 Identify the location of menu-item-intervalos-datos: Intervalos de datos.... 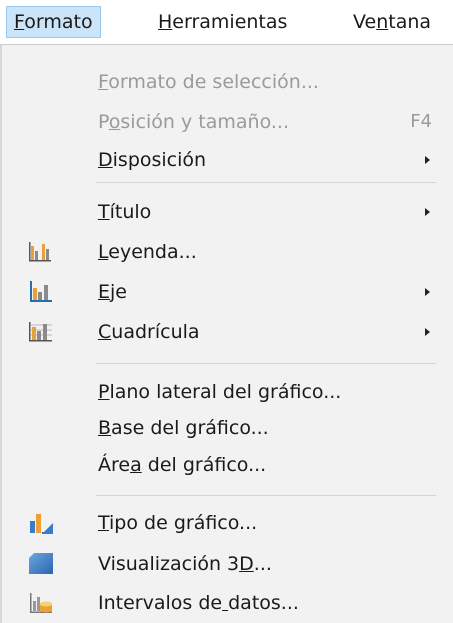
(222, 603).